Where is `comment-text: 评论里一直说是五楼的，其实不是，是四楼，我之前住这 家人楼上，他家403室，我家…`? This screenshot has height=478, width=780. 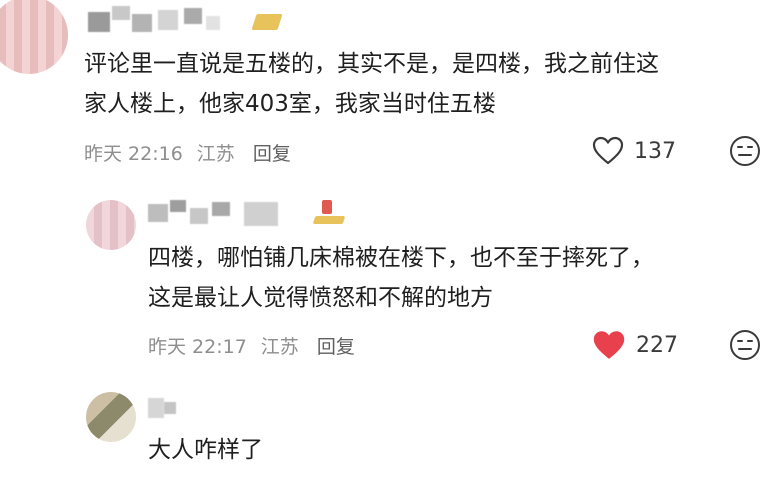 comment-text: 评论里一直说是五楼的，其实不是，是四楼，我之前住这 家人楼上，他家403室，我家… is located at coordinates (404, 84).